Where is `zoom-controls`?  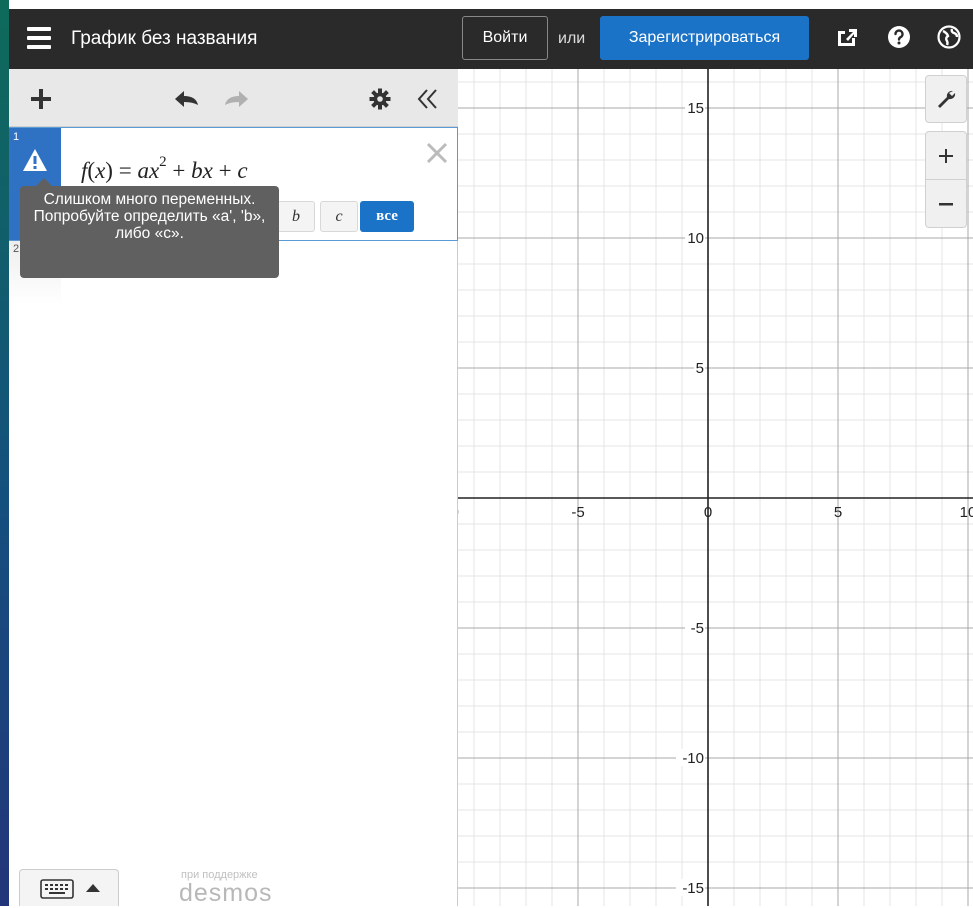
zoom-controls is located at coordinates (946, 179).